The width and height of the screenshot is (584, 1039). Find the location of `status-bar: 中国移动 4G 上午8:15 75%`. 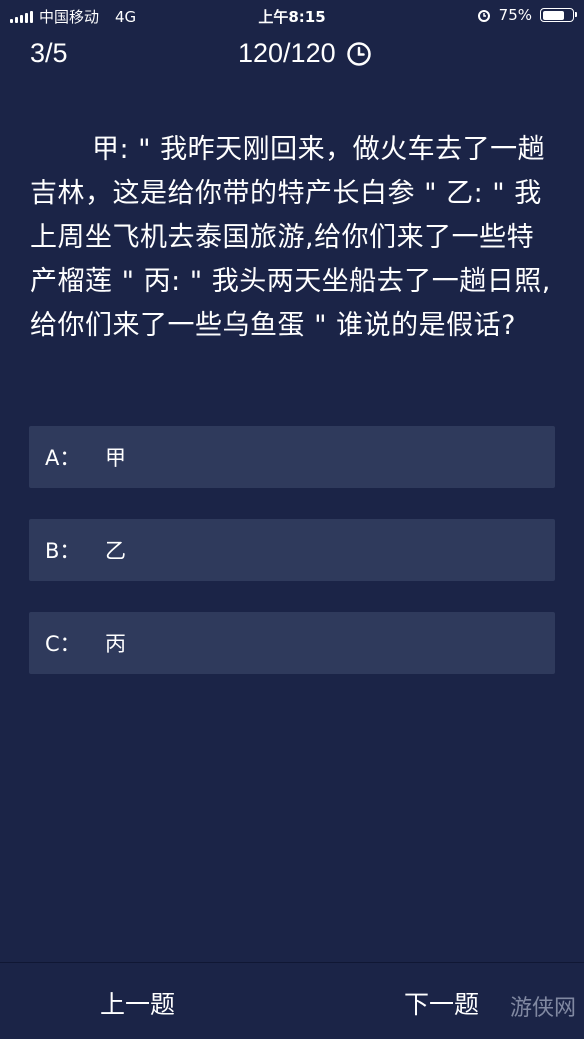

status-bar: 中国移动 4G 上午8:15 75% is located at coordinates (292, 15).